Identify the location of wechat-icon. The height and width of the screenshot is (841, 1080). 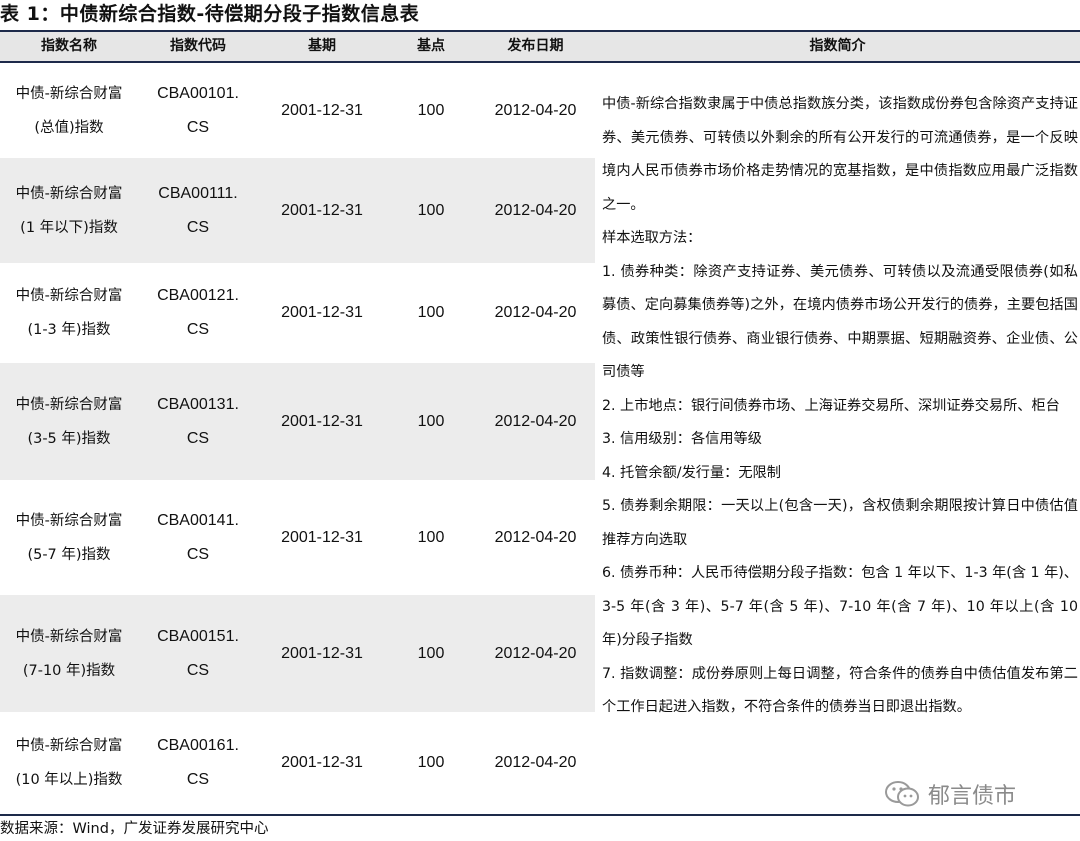
(902, 794).